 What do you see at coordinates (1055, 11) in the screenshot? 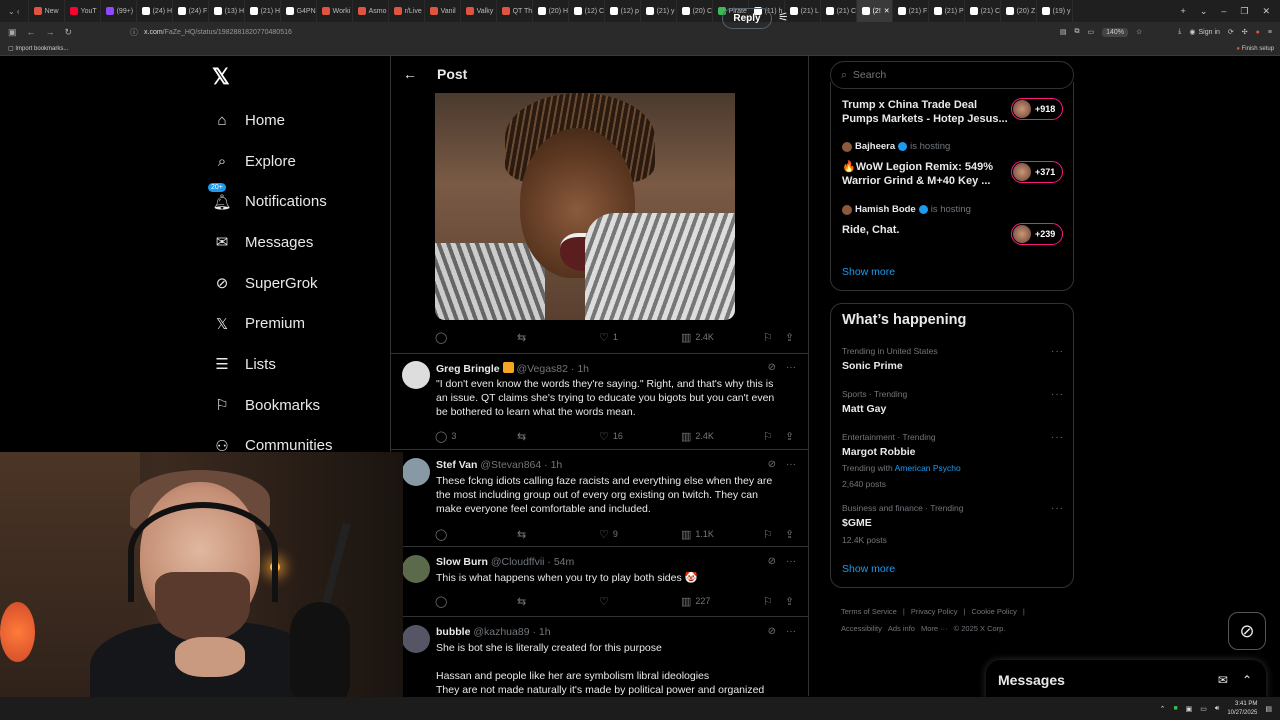
I see `browser-tab: (19) y` at bounding box center [1055, 11].